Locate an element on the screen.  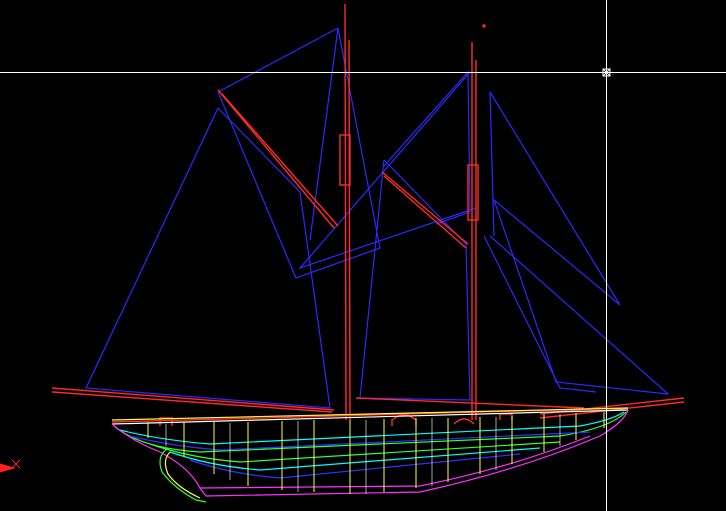
foremast is located at coordinates (345, 212).